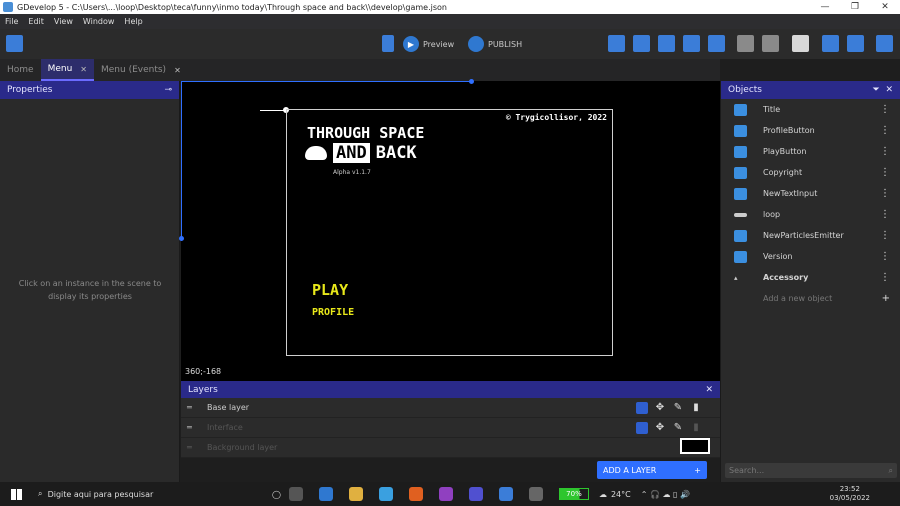 The image size is (900, 506). Describe the element at coordinates (665, 494) in the screenshot. I see `system-tray-icons: ⌃ 🎧 ☁ ▯ 🔊` at that location.